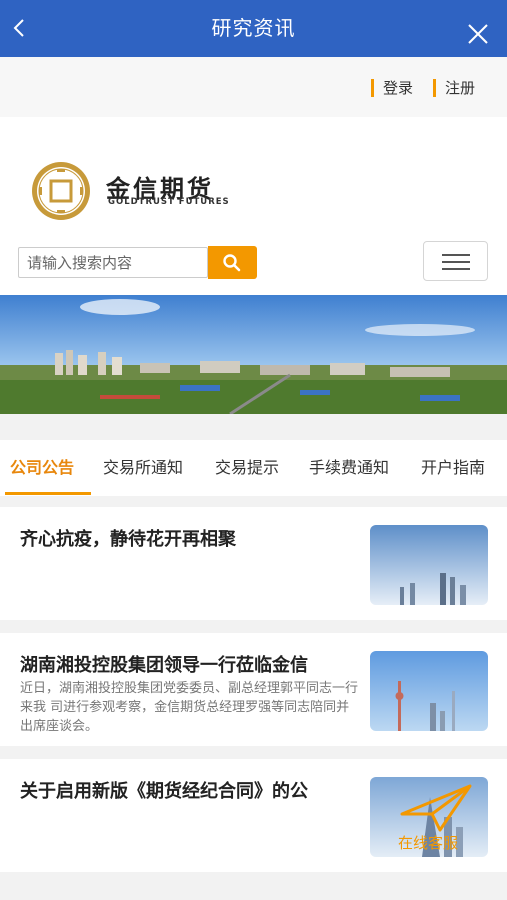  What do you see at coordinates (349, 468) in the screenshot?
I see `tab-fee-notices: 手续费通知` at bounding box center [349, 468].